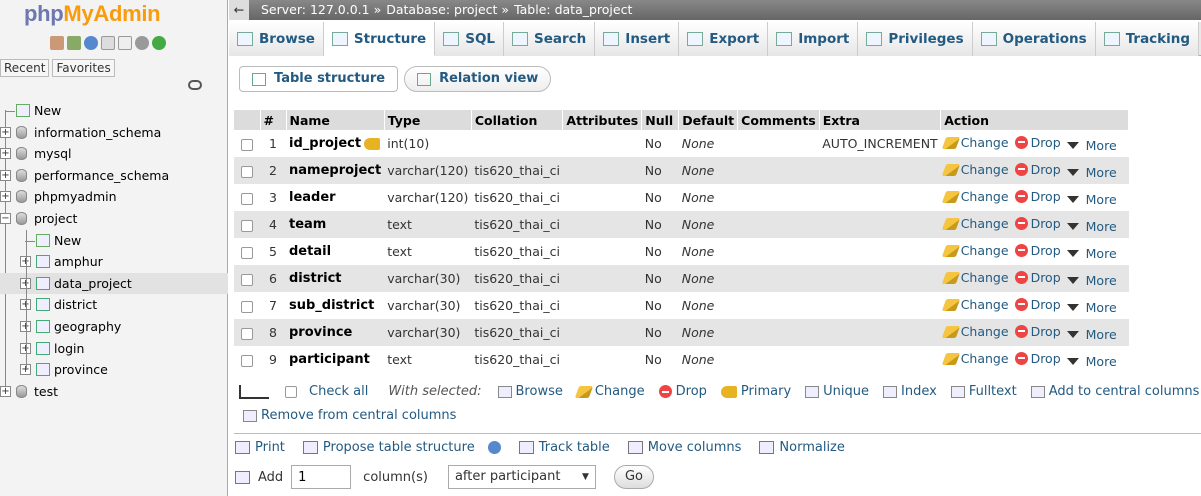  What do you see at coordinates (335, 278) in the screenshot?
I see `column-name: district` at bounding box center [335, 278].